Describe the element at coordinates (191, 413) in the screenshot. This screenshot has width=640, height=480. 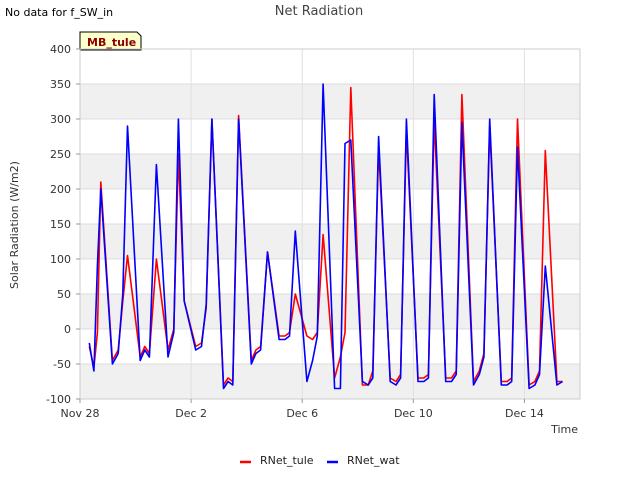
I see `x-tick-label: Dec 2` at that location.